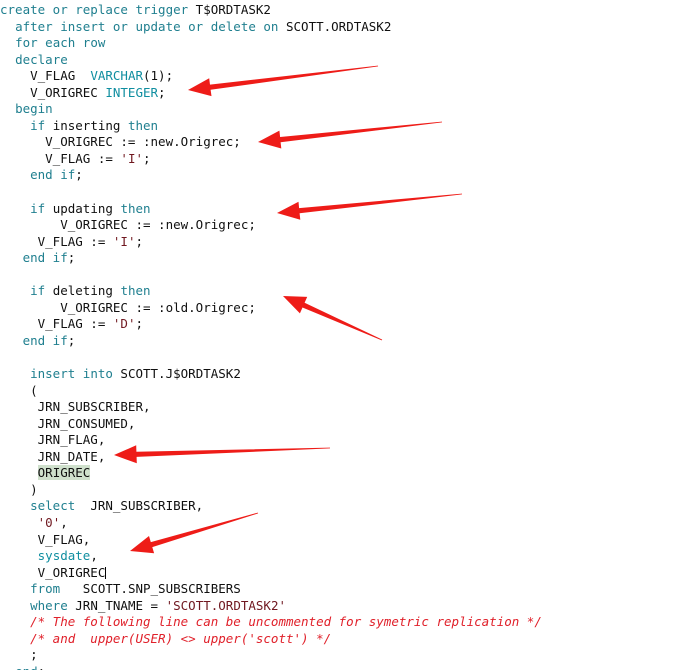 This screenshot has width=684, height=670. I want to click on code-line: /* and upper(USER) <> upper('scott') */, so click(342, 639).